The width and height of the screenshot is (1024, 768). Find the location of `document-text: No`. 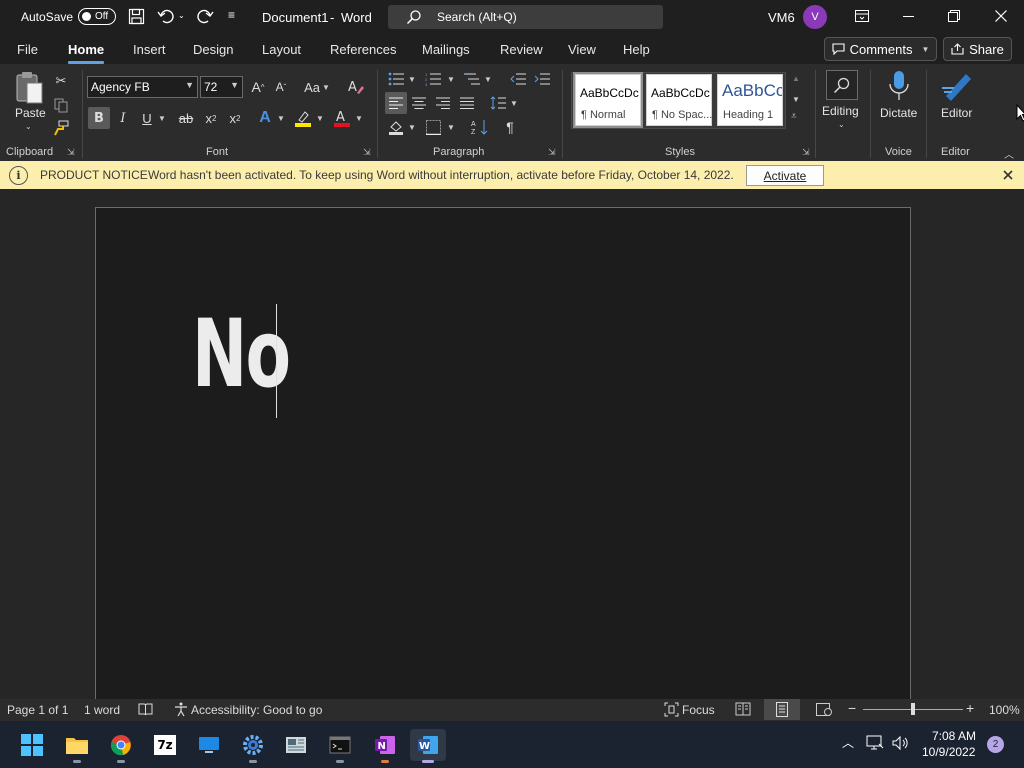

document-text: No is located at coordinates (241, 354).